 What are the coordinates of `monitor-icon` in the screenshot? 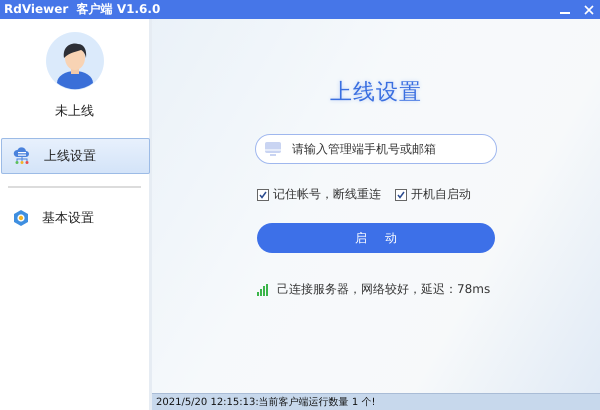 It's located at (273, 149).